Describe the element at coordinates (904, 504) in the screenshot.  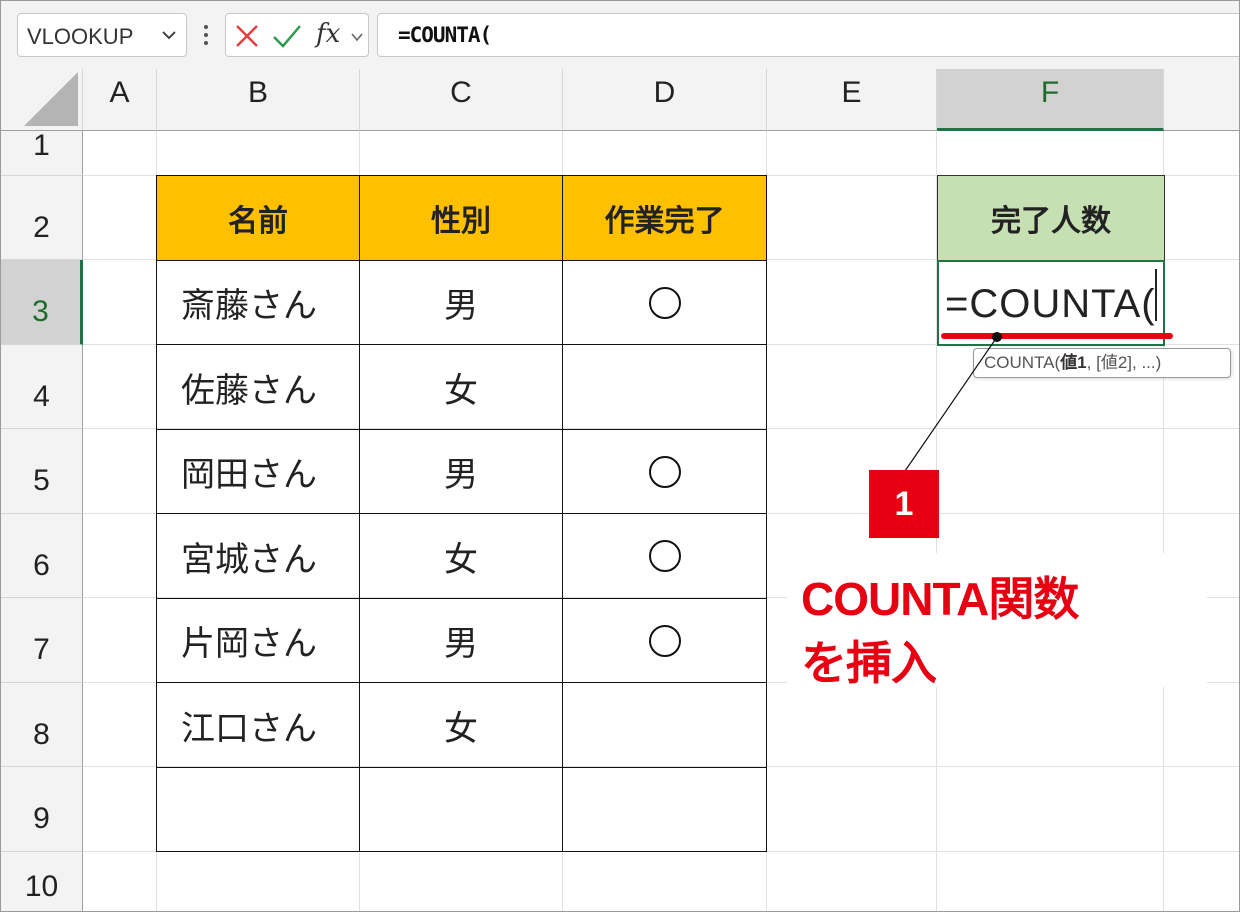
I see `step-badge: 1` at that location.